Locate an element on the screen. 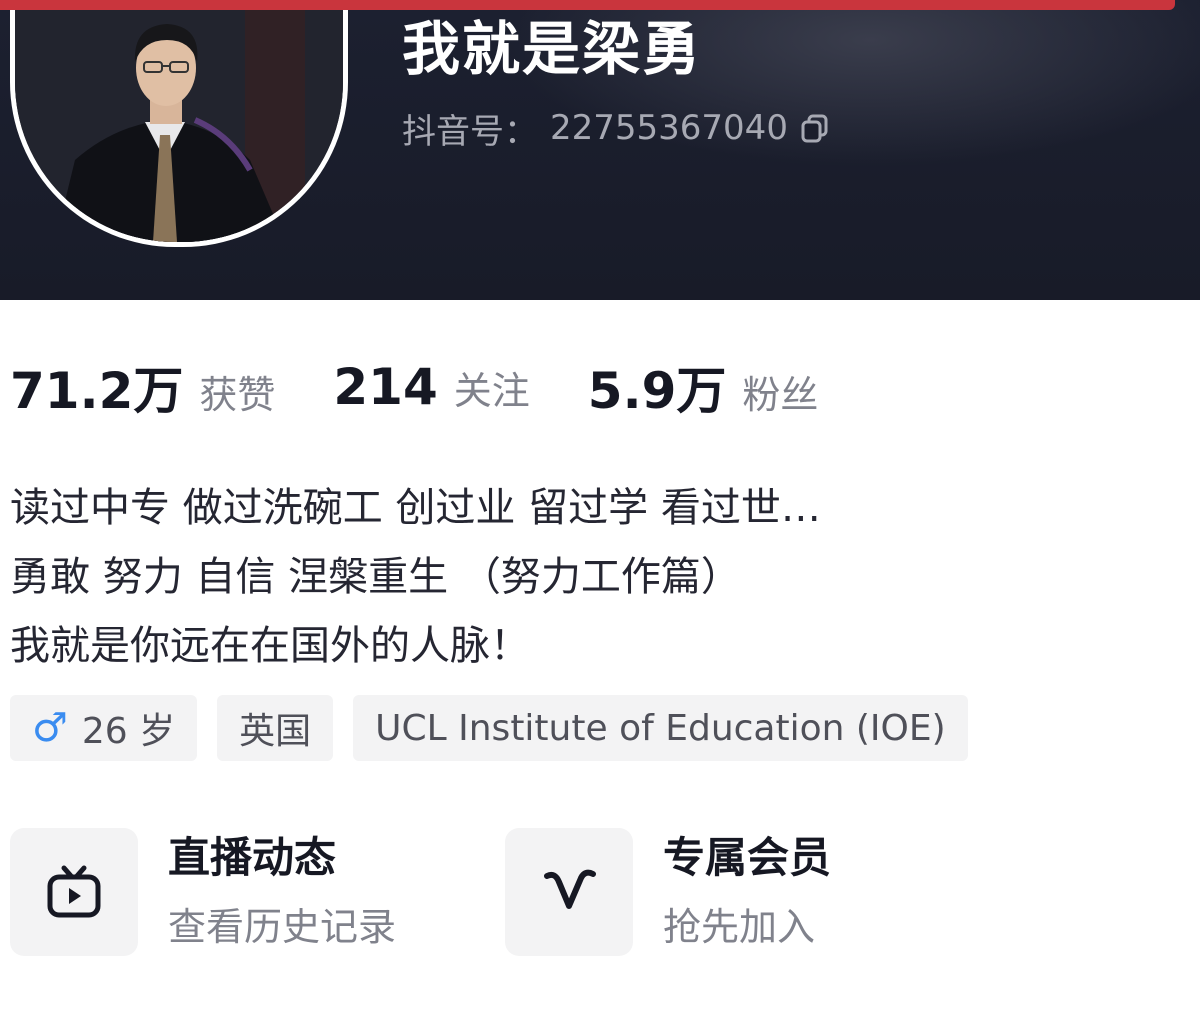 The height and width of the screenshot is (1012, 1200). followers-count: 5.9万 is located at coordinates (657, 391).